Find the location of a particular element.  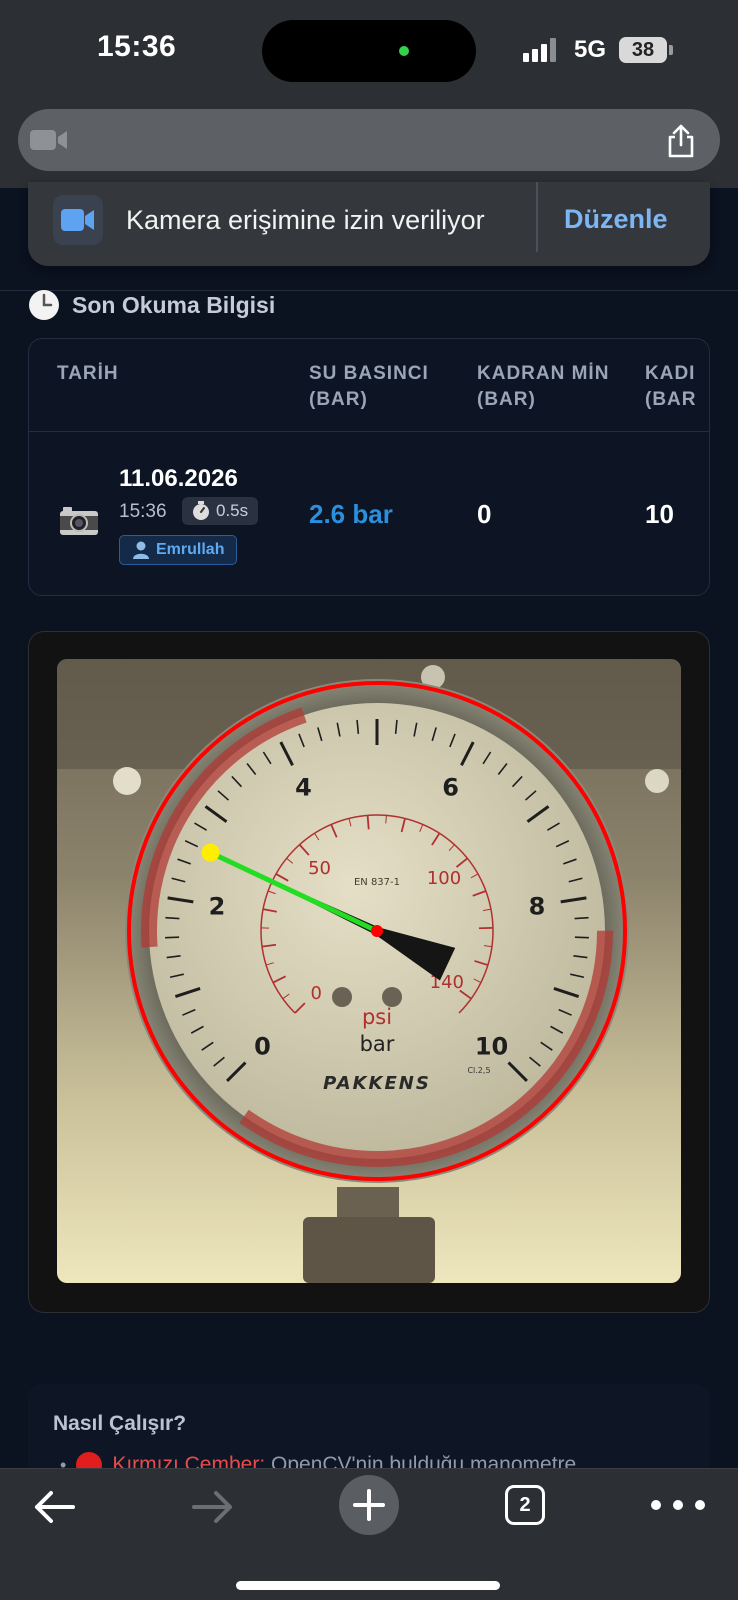

user-badge: Emrullah is located at coordinates (178, 550).